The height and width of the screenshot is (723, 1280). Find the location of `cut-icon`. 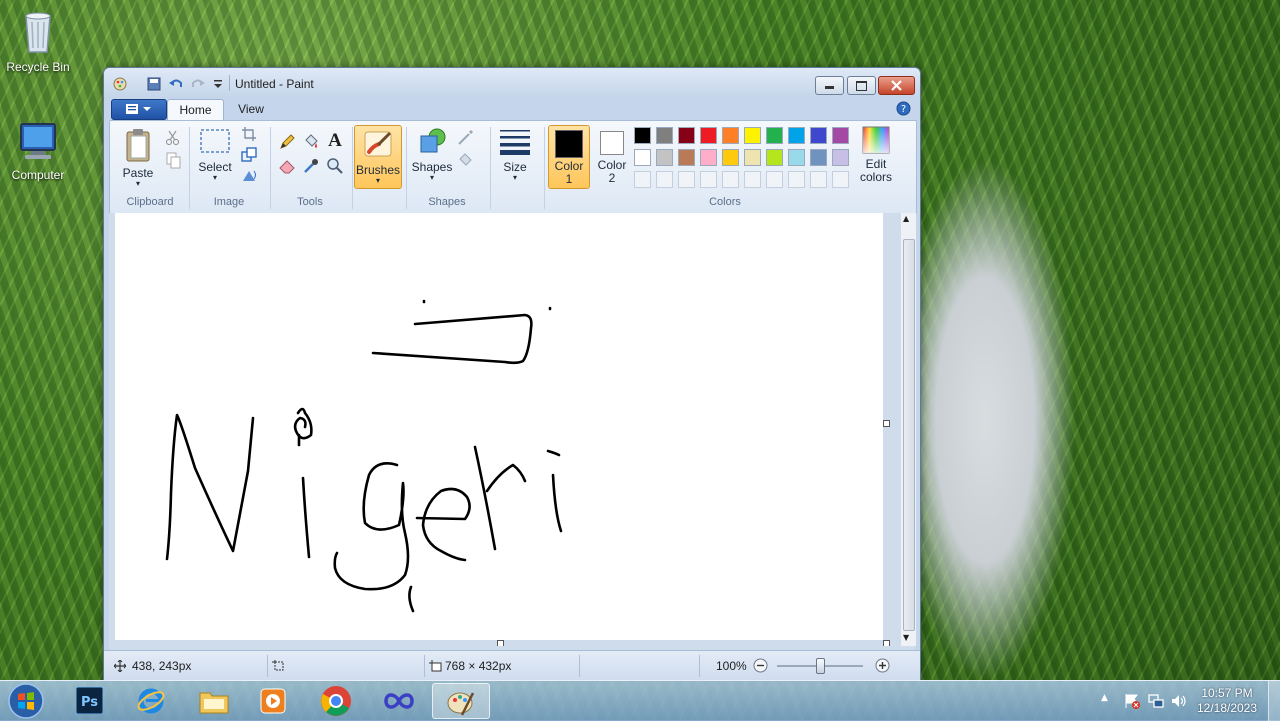

cut-icon is located at coordinates (173, 138).